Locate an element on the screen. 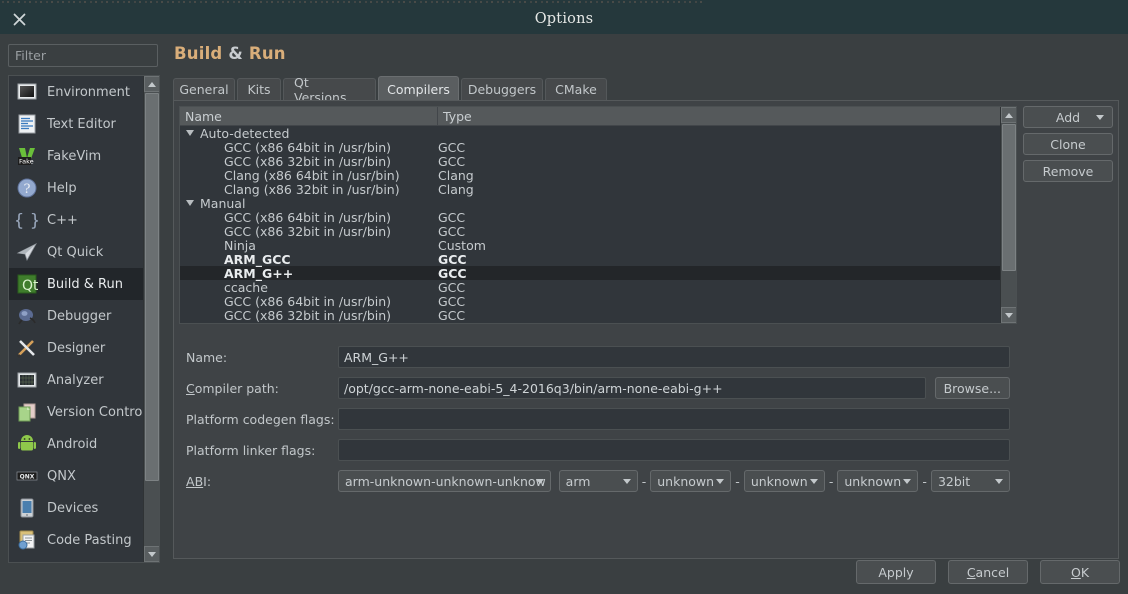 The width and height of the screenshot is (1128, 594). remove-button: Remove is located at coordinates (1068, 171).